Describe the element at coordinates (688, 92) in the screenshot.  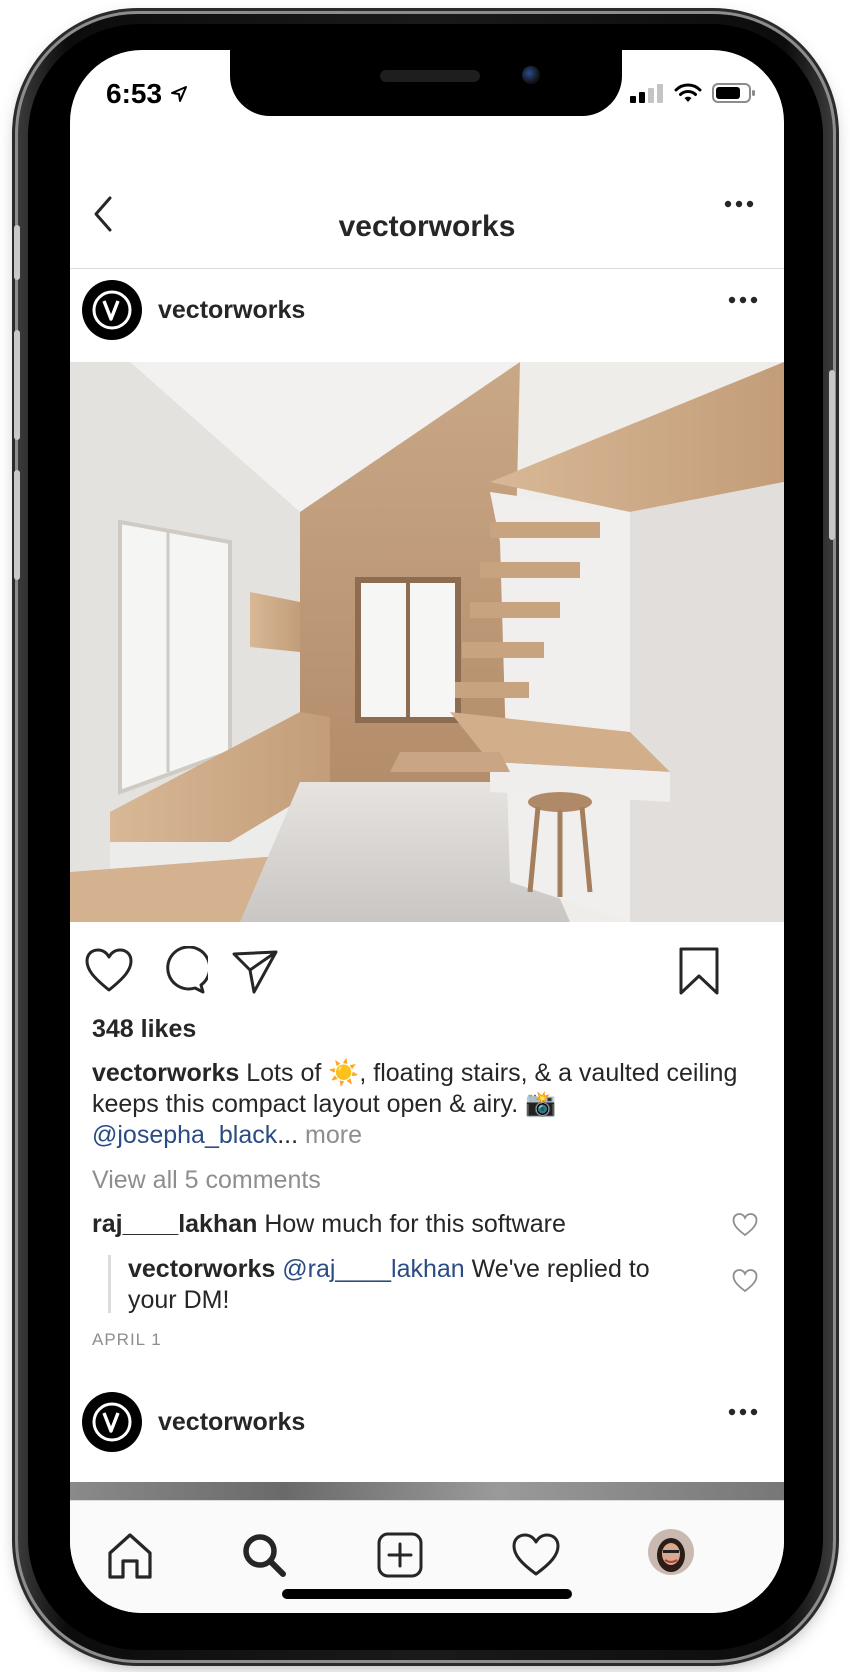
I see `wifi-icon` at that location.